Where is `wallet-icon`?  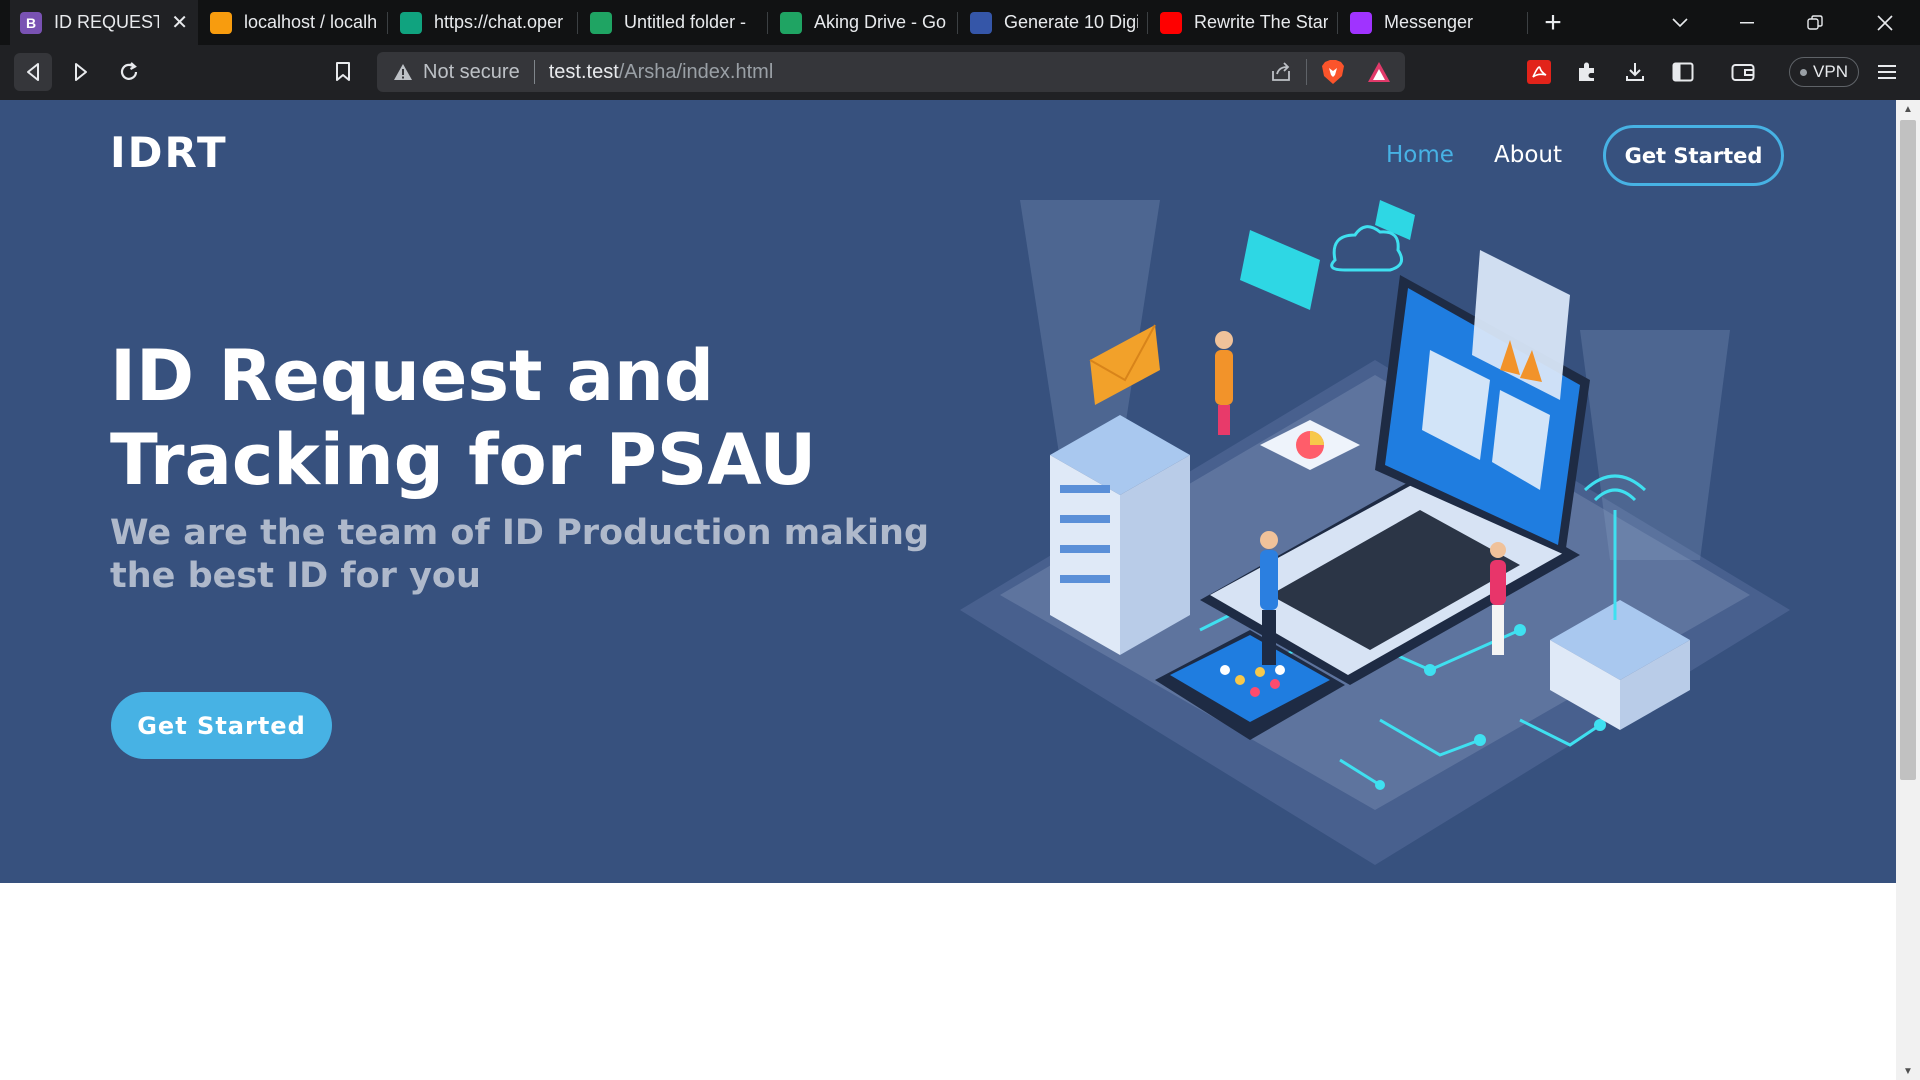
wallet-icon is located at coordinates (1743, 72).